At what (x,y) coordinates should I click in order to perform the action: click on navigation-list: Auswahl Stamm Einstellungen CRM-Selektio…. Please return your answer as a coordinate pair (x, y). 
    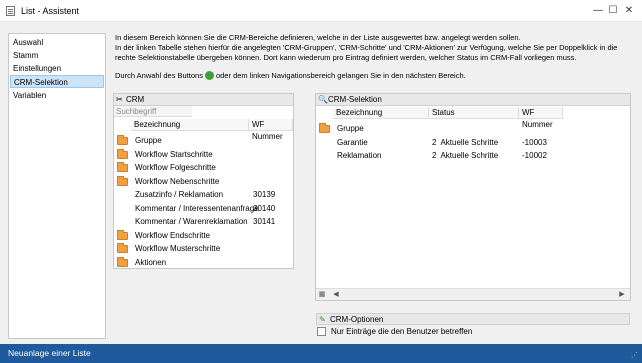
    Looking at the image, I should click on (57, 186).